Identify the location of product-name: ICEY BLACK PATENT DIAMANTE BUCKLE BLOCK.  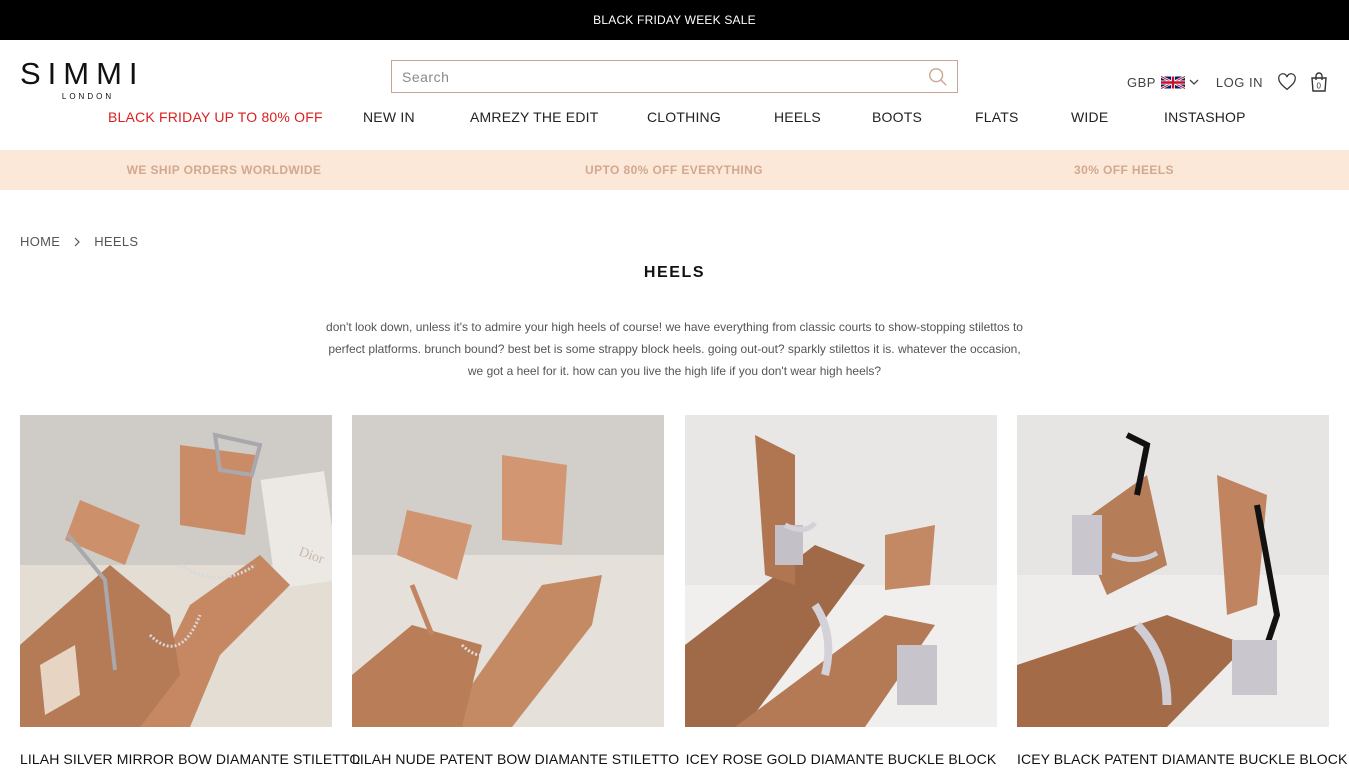
(1182, 759).